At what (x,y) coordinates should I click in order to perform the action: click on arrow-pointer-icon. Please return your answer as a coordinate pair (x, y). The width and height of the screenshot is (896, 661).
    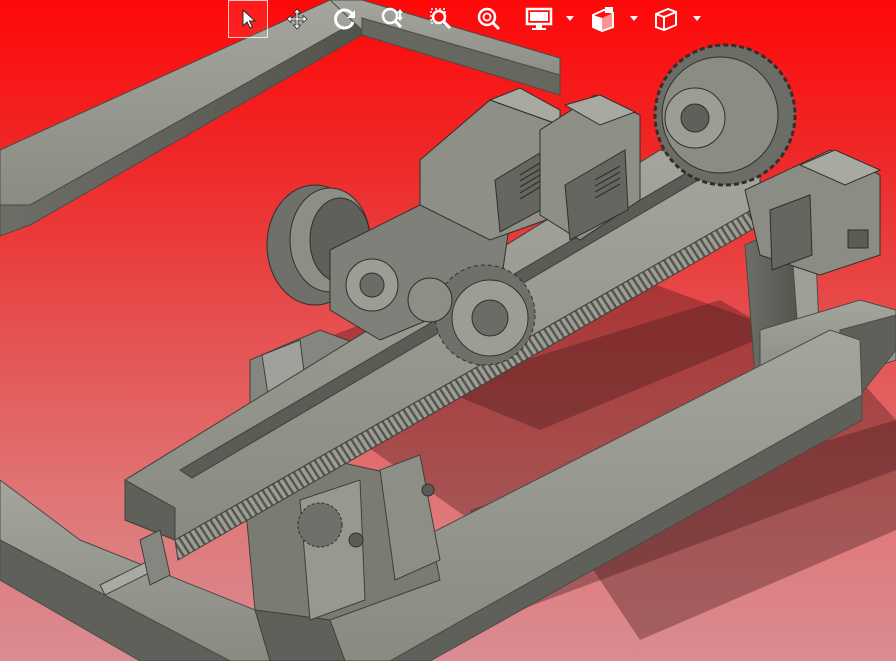
    Looking at the image, I should click on (249, 18).